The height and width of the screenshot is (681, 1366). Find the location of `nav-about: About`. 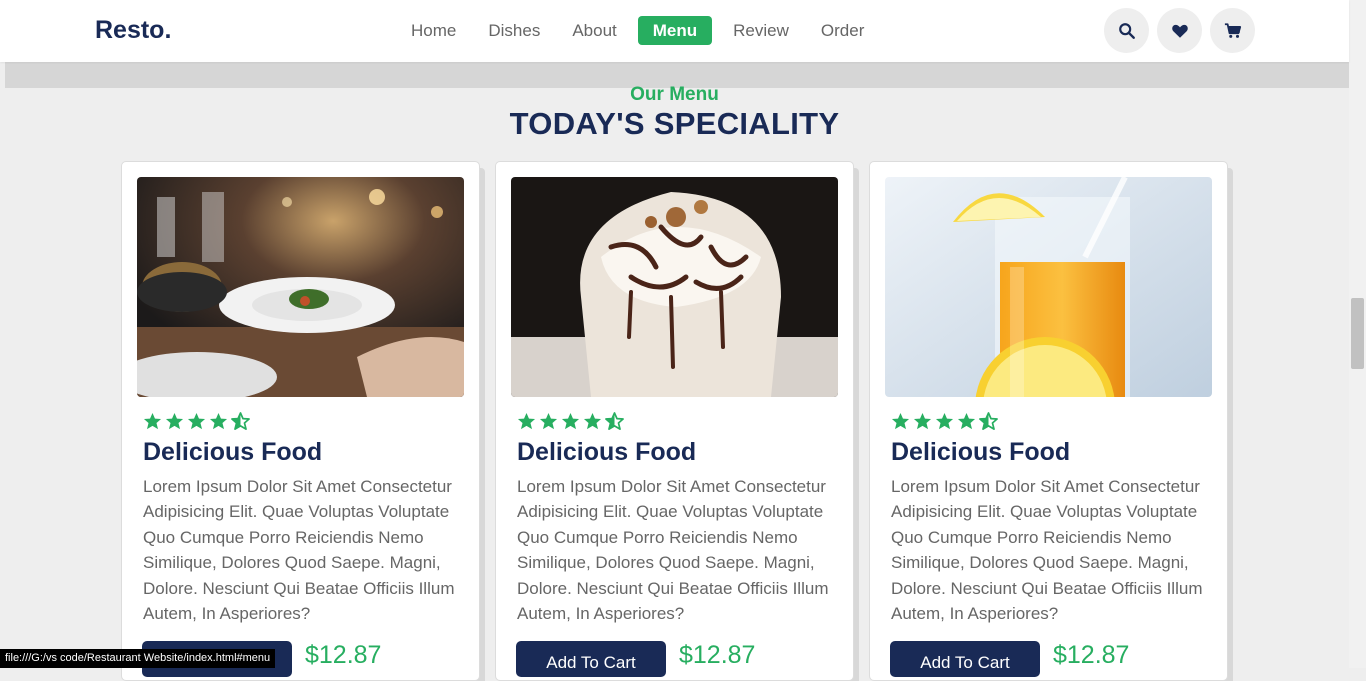

nav-about: About is located at coordinates (594, 30).